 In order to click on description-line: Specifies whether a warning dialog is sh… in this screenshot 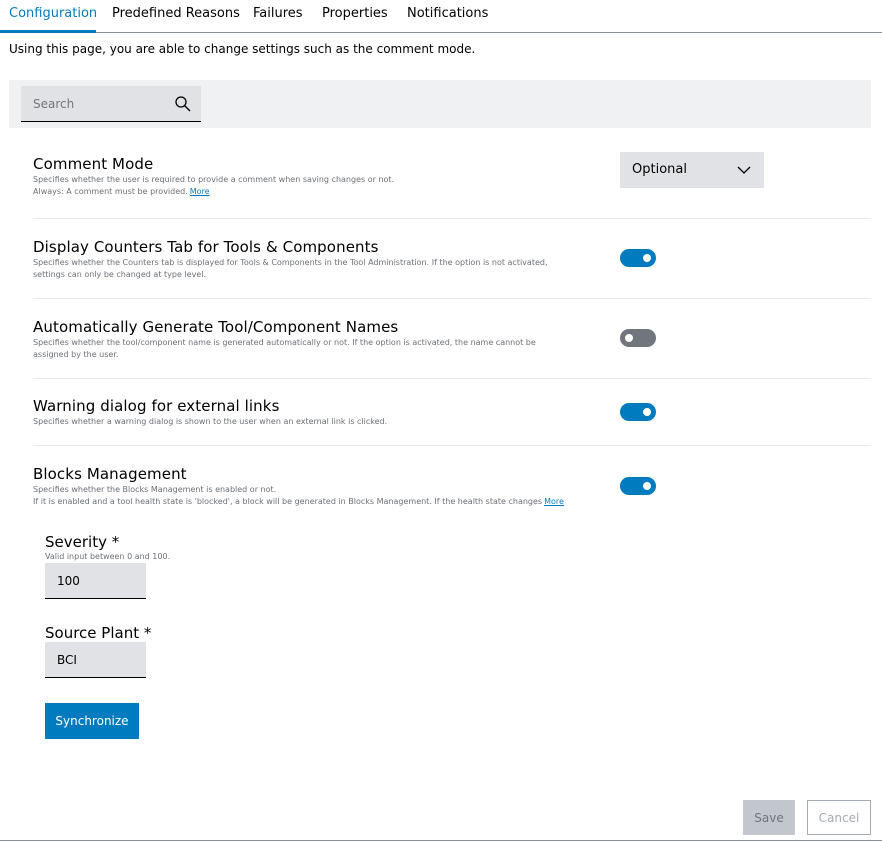, I will do `click(210, 421)`.